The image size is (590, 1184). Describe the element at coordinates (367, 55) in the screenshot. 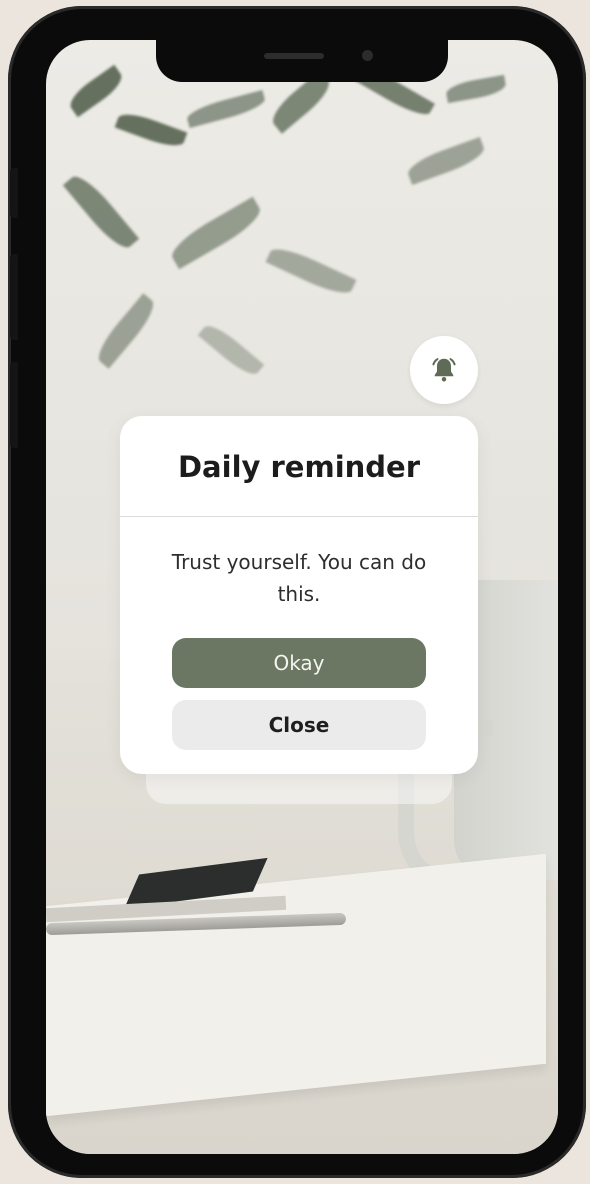

I see `front-camera` at that location.